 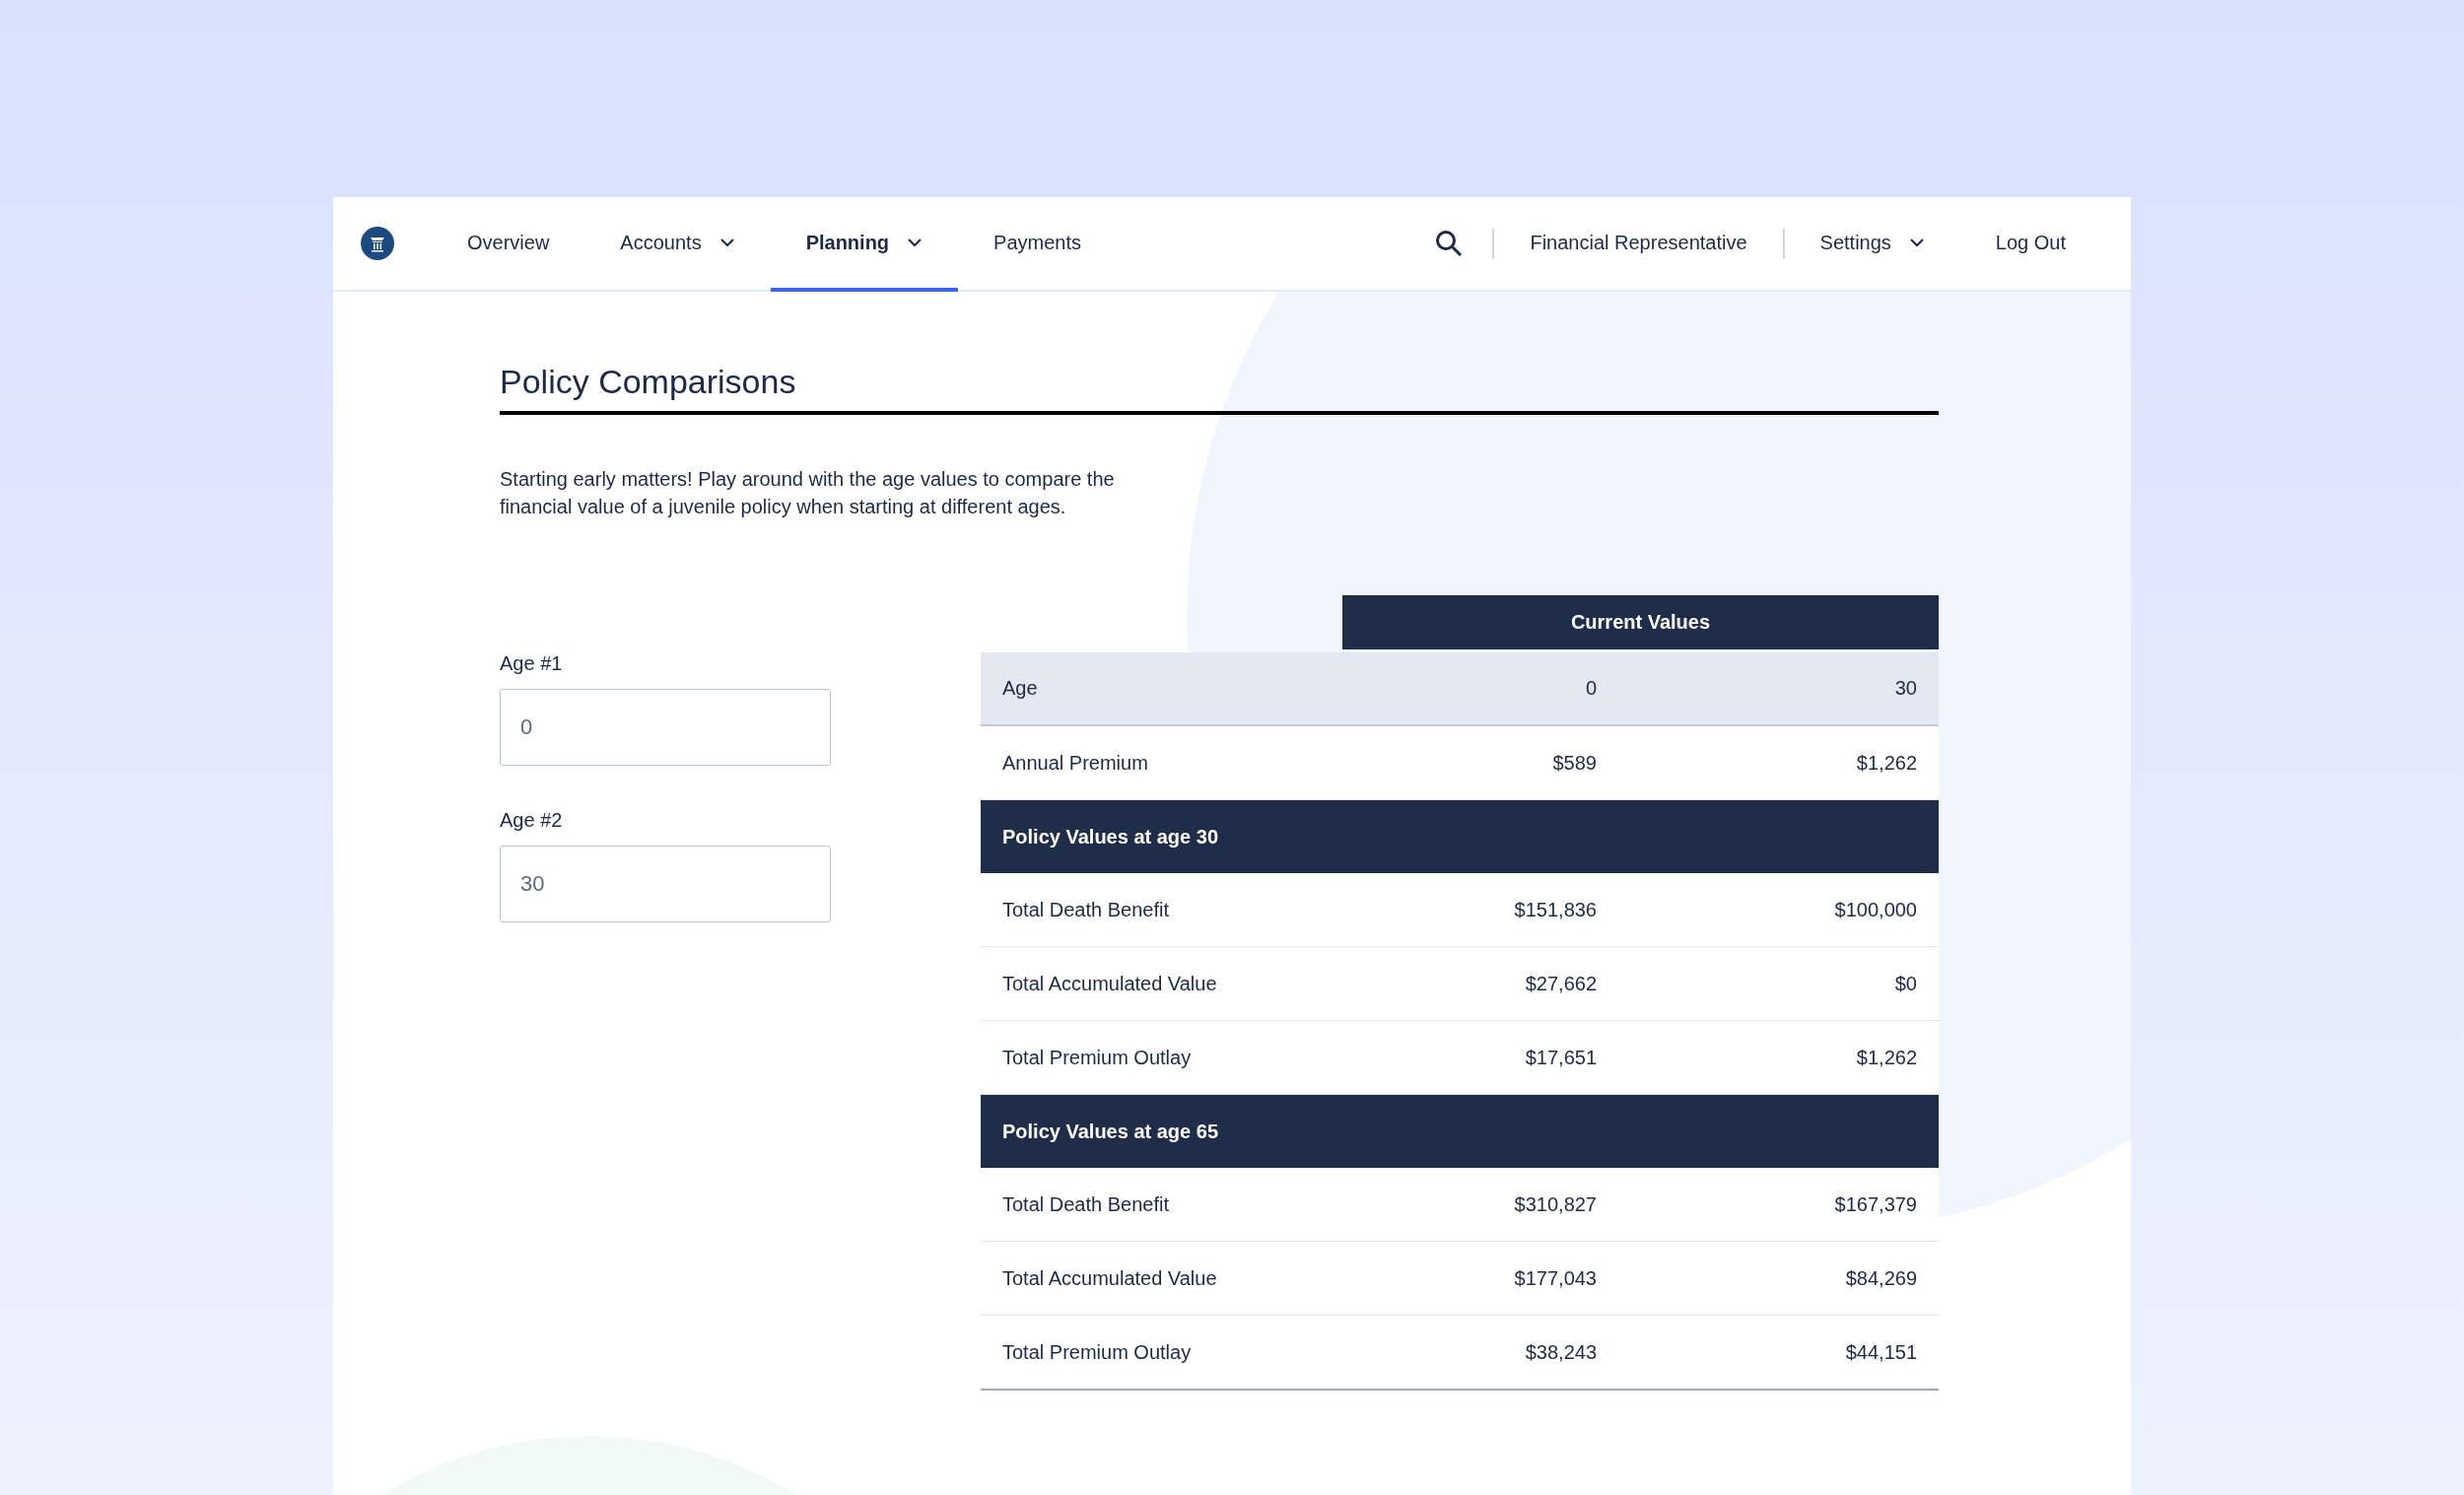 What do you see at coordinates (508, 244) in the screenshot?
I see `nav-link: Overview` at bounding box center [508, 244].